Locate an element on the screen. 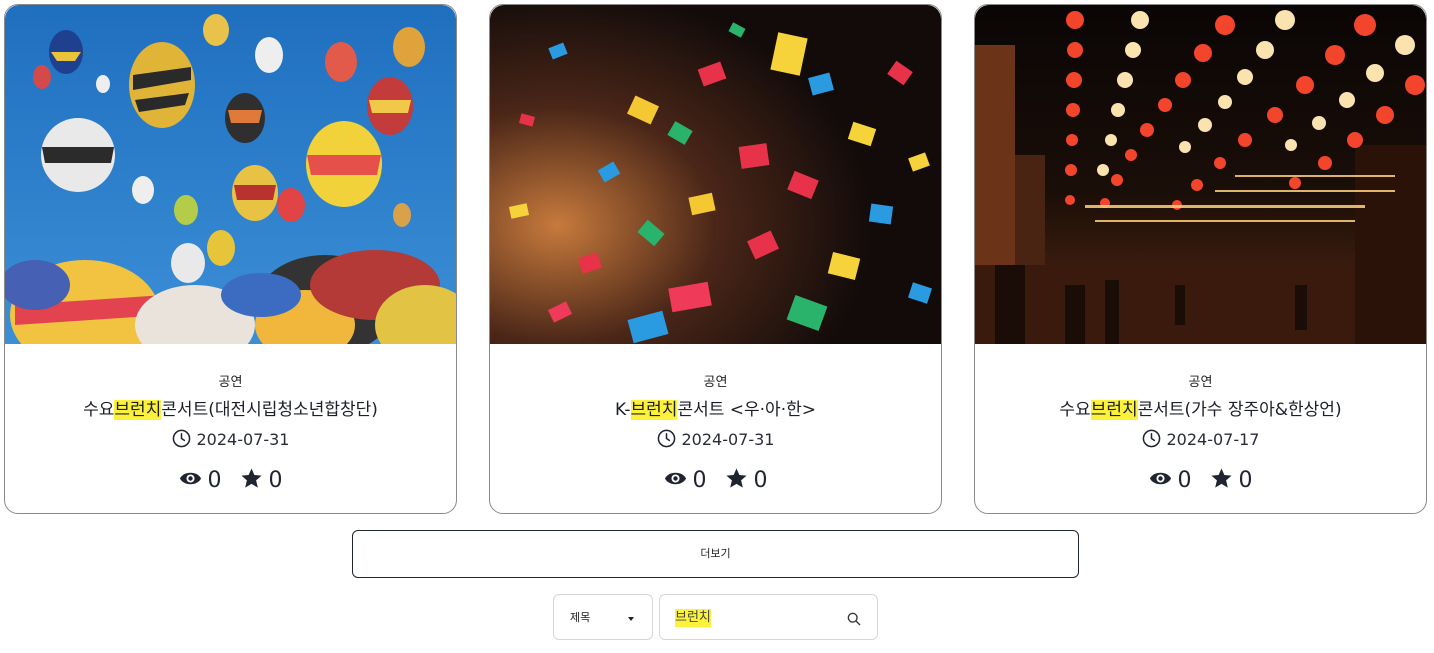  event-title-suffix: 콘서트 <우·아·한> is located at coordinates (746, 410).